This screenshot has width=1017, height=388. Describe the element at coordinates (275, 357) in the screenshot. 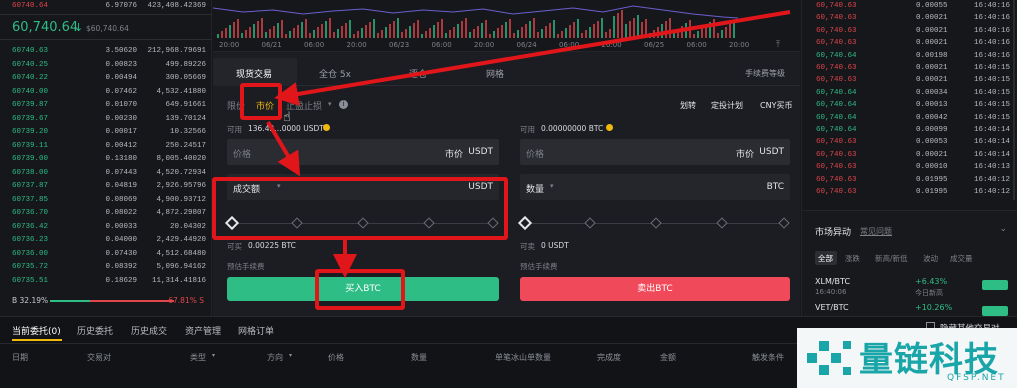

I see `col-side: 方向` at that location.